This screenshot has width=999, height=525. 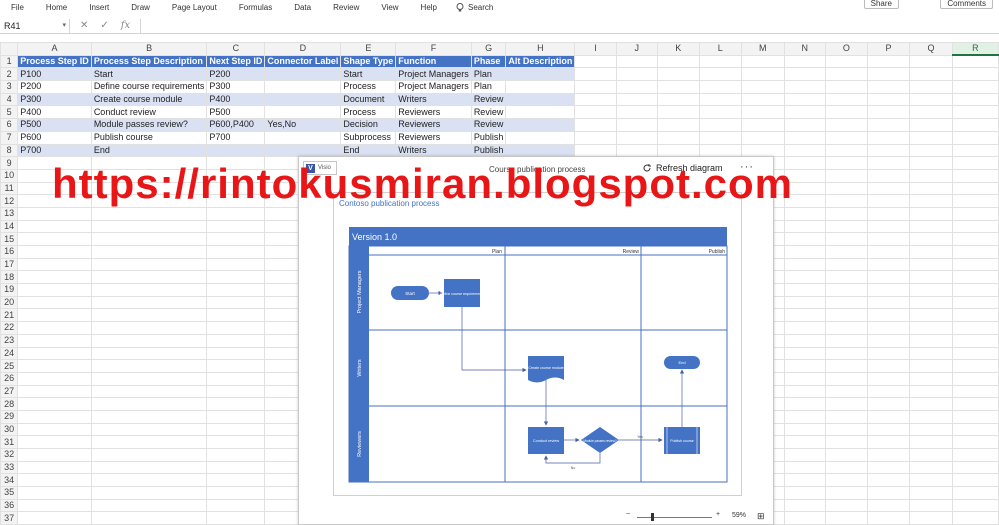 I want to click on column-header-b: B, so click(x=149, y=49).